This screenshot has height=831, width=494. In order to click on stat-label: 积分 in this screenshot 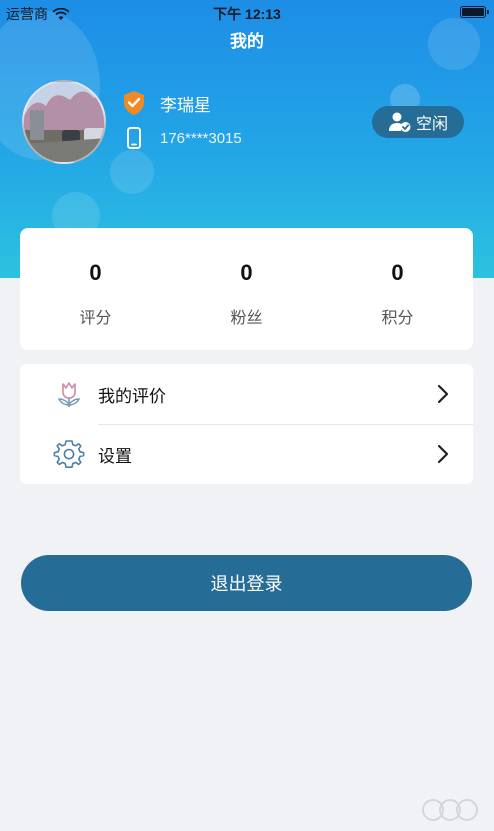, I will do `click(397, 318)`.